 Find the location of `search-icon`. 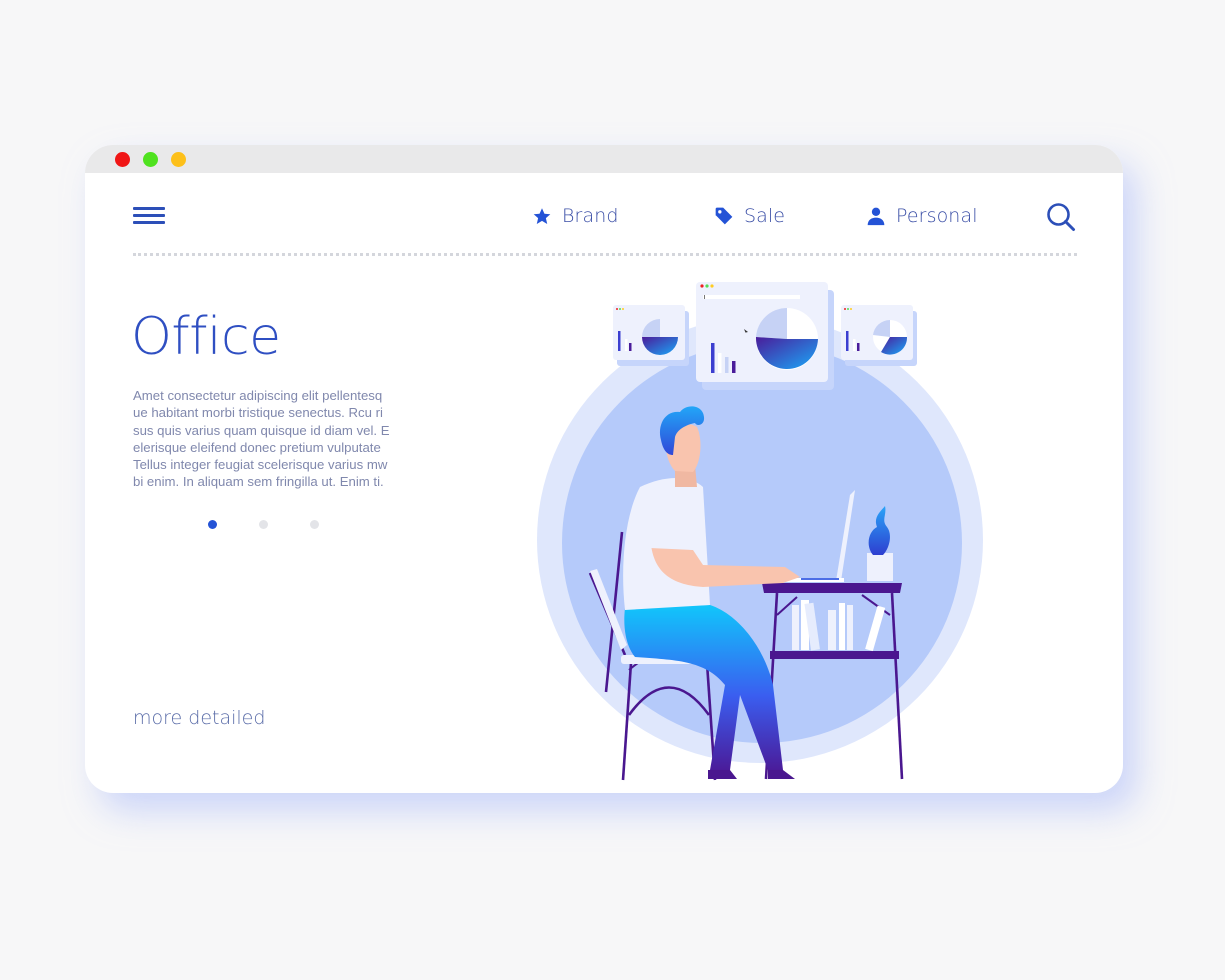

search-icon is located at coordinates (1061, 217).